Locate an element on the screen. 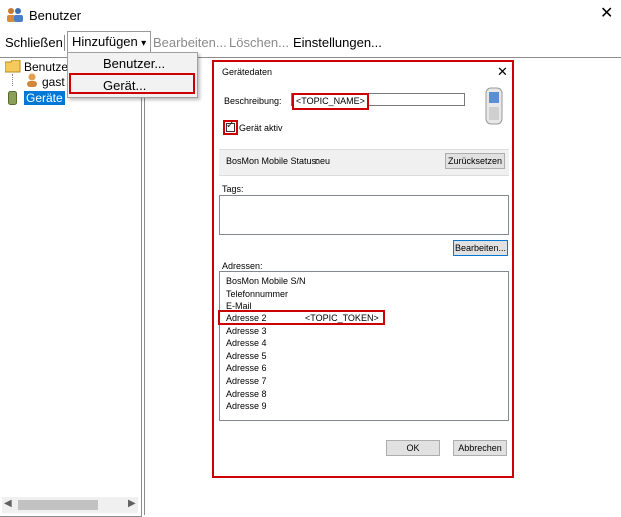 The width and height of the screenshot is (621, 517). list-item: Adresse 3 is located at coordinates (246, 331).